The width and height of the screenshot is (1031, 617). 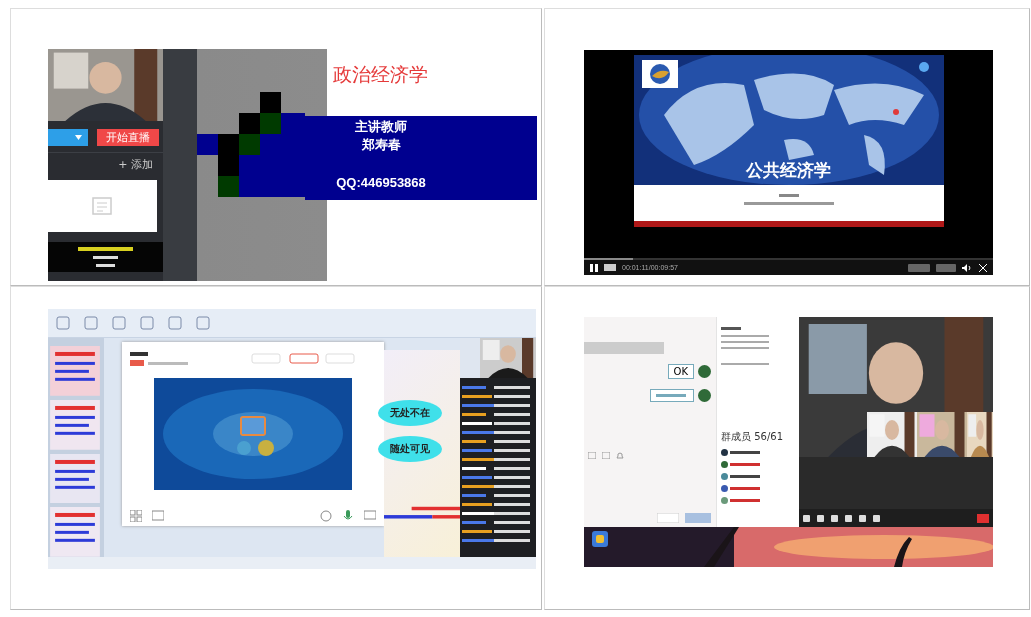 What do you see at coordinates (381, 127) in the screenshot?
I see `slide-subtitle: 主讲教师` at bounding box center [381, 127].